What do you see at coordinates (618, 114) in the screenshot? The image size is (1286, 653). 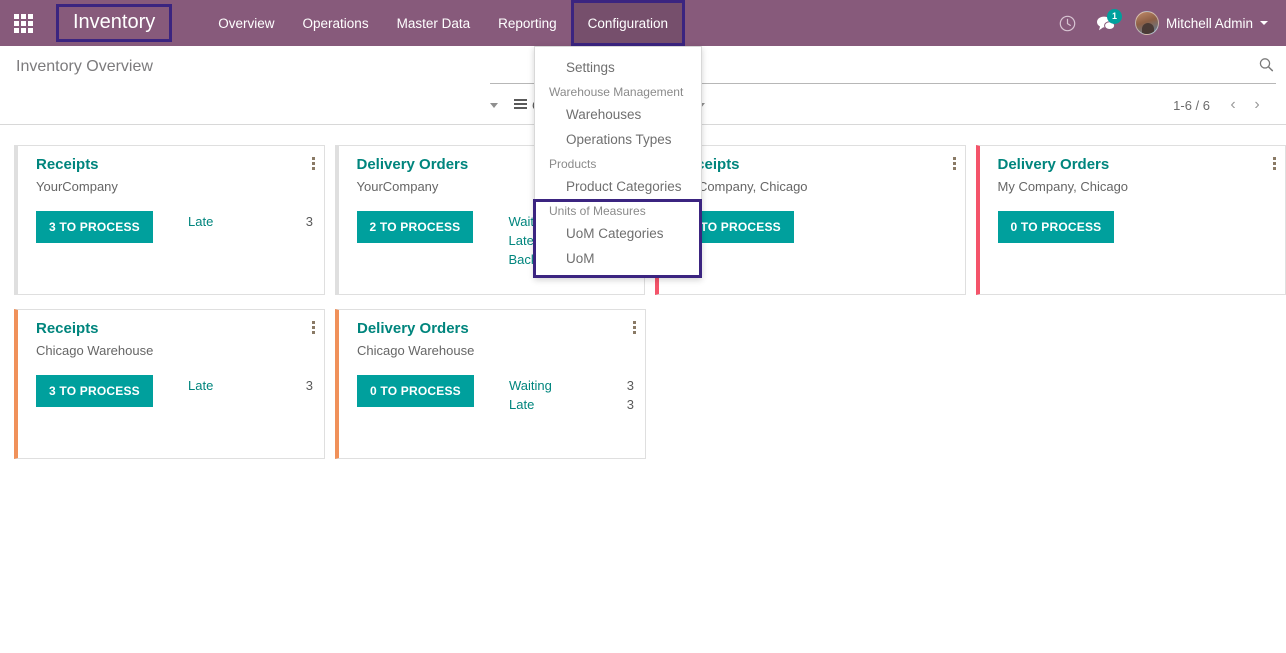 I see `dropdown-item-warehouses: Warehouses` at bounding box center [618, 114].